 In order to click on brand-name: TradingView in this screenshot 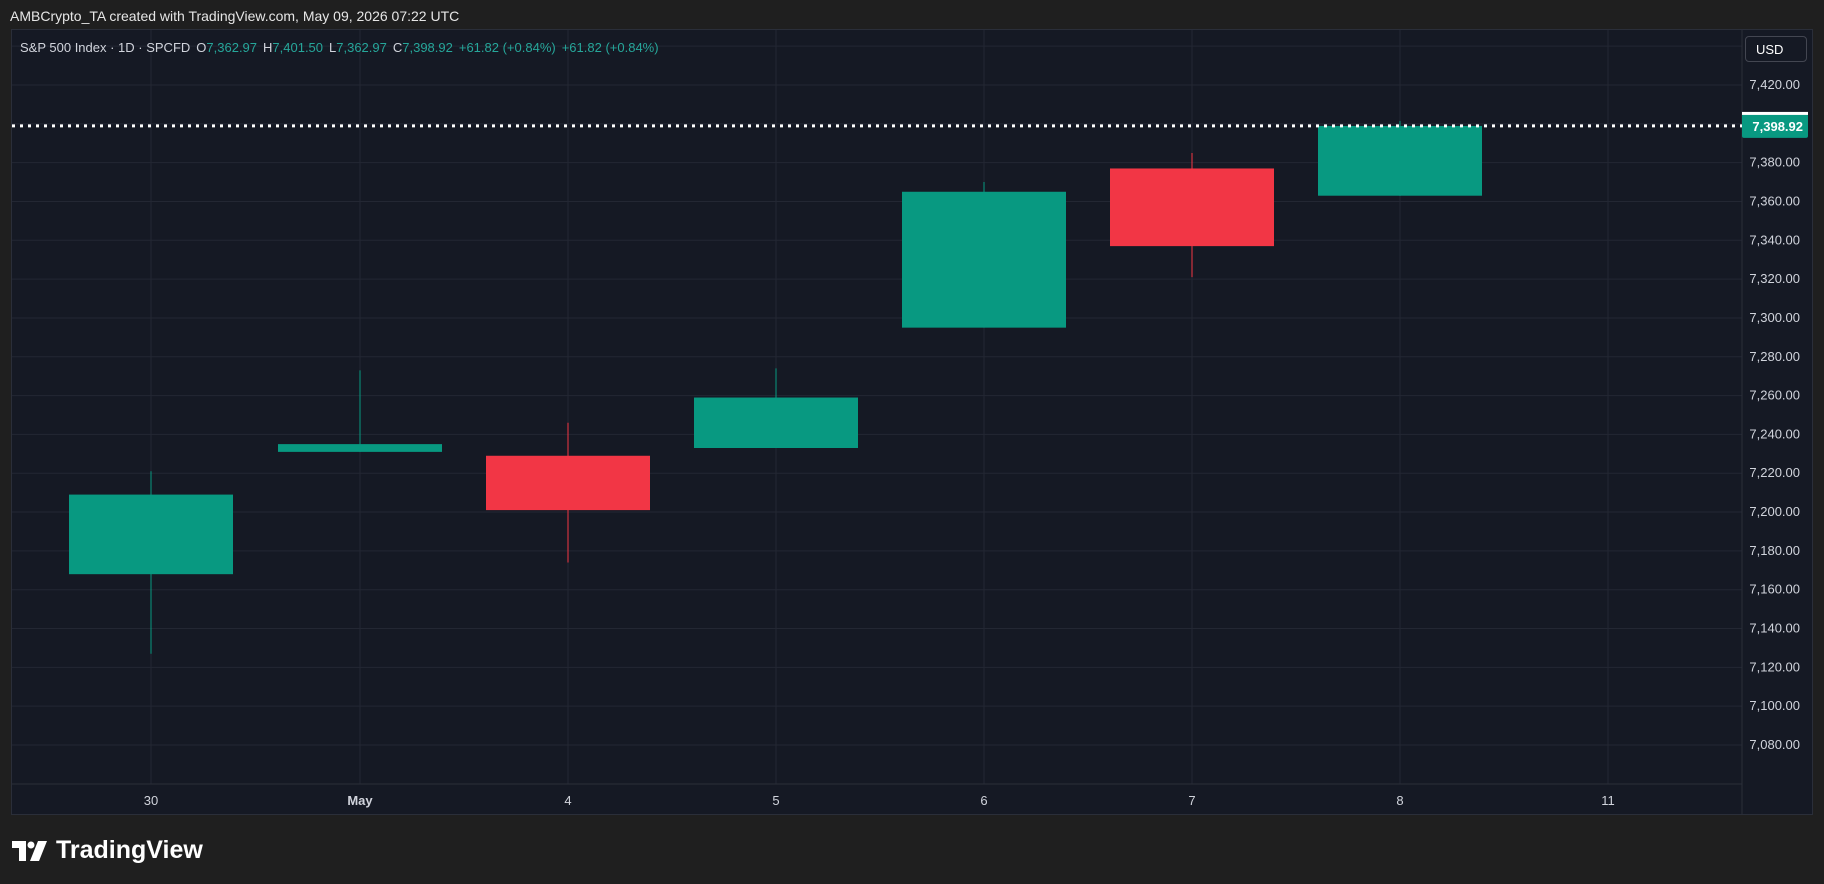, I will do `click(129, 850)`.